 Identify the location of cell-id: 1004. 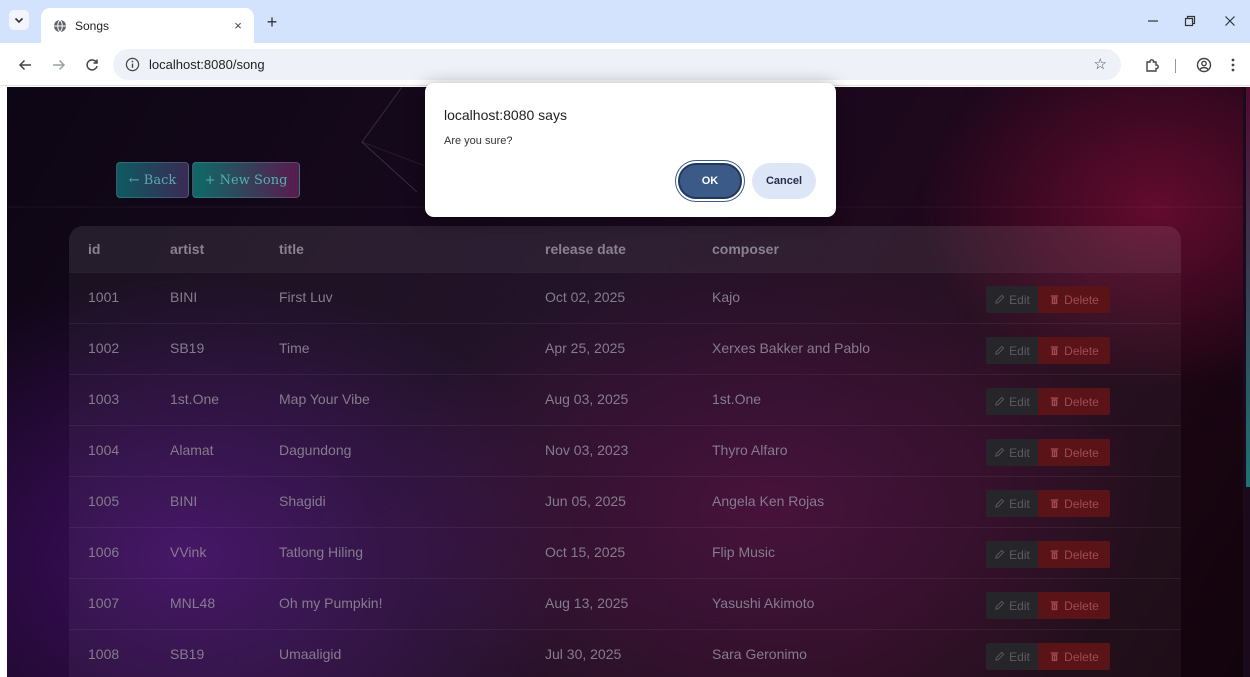
(104, 450).